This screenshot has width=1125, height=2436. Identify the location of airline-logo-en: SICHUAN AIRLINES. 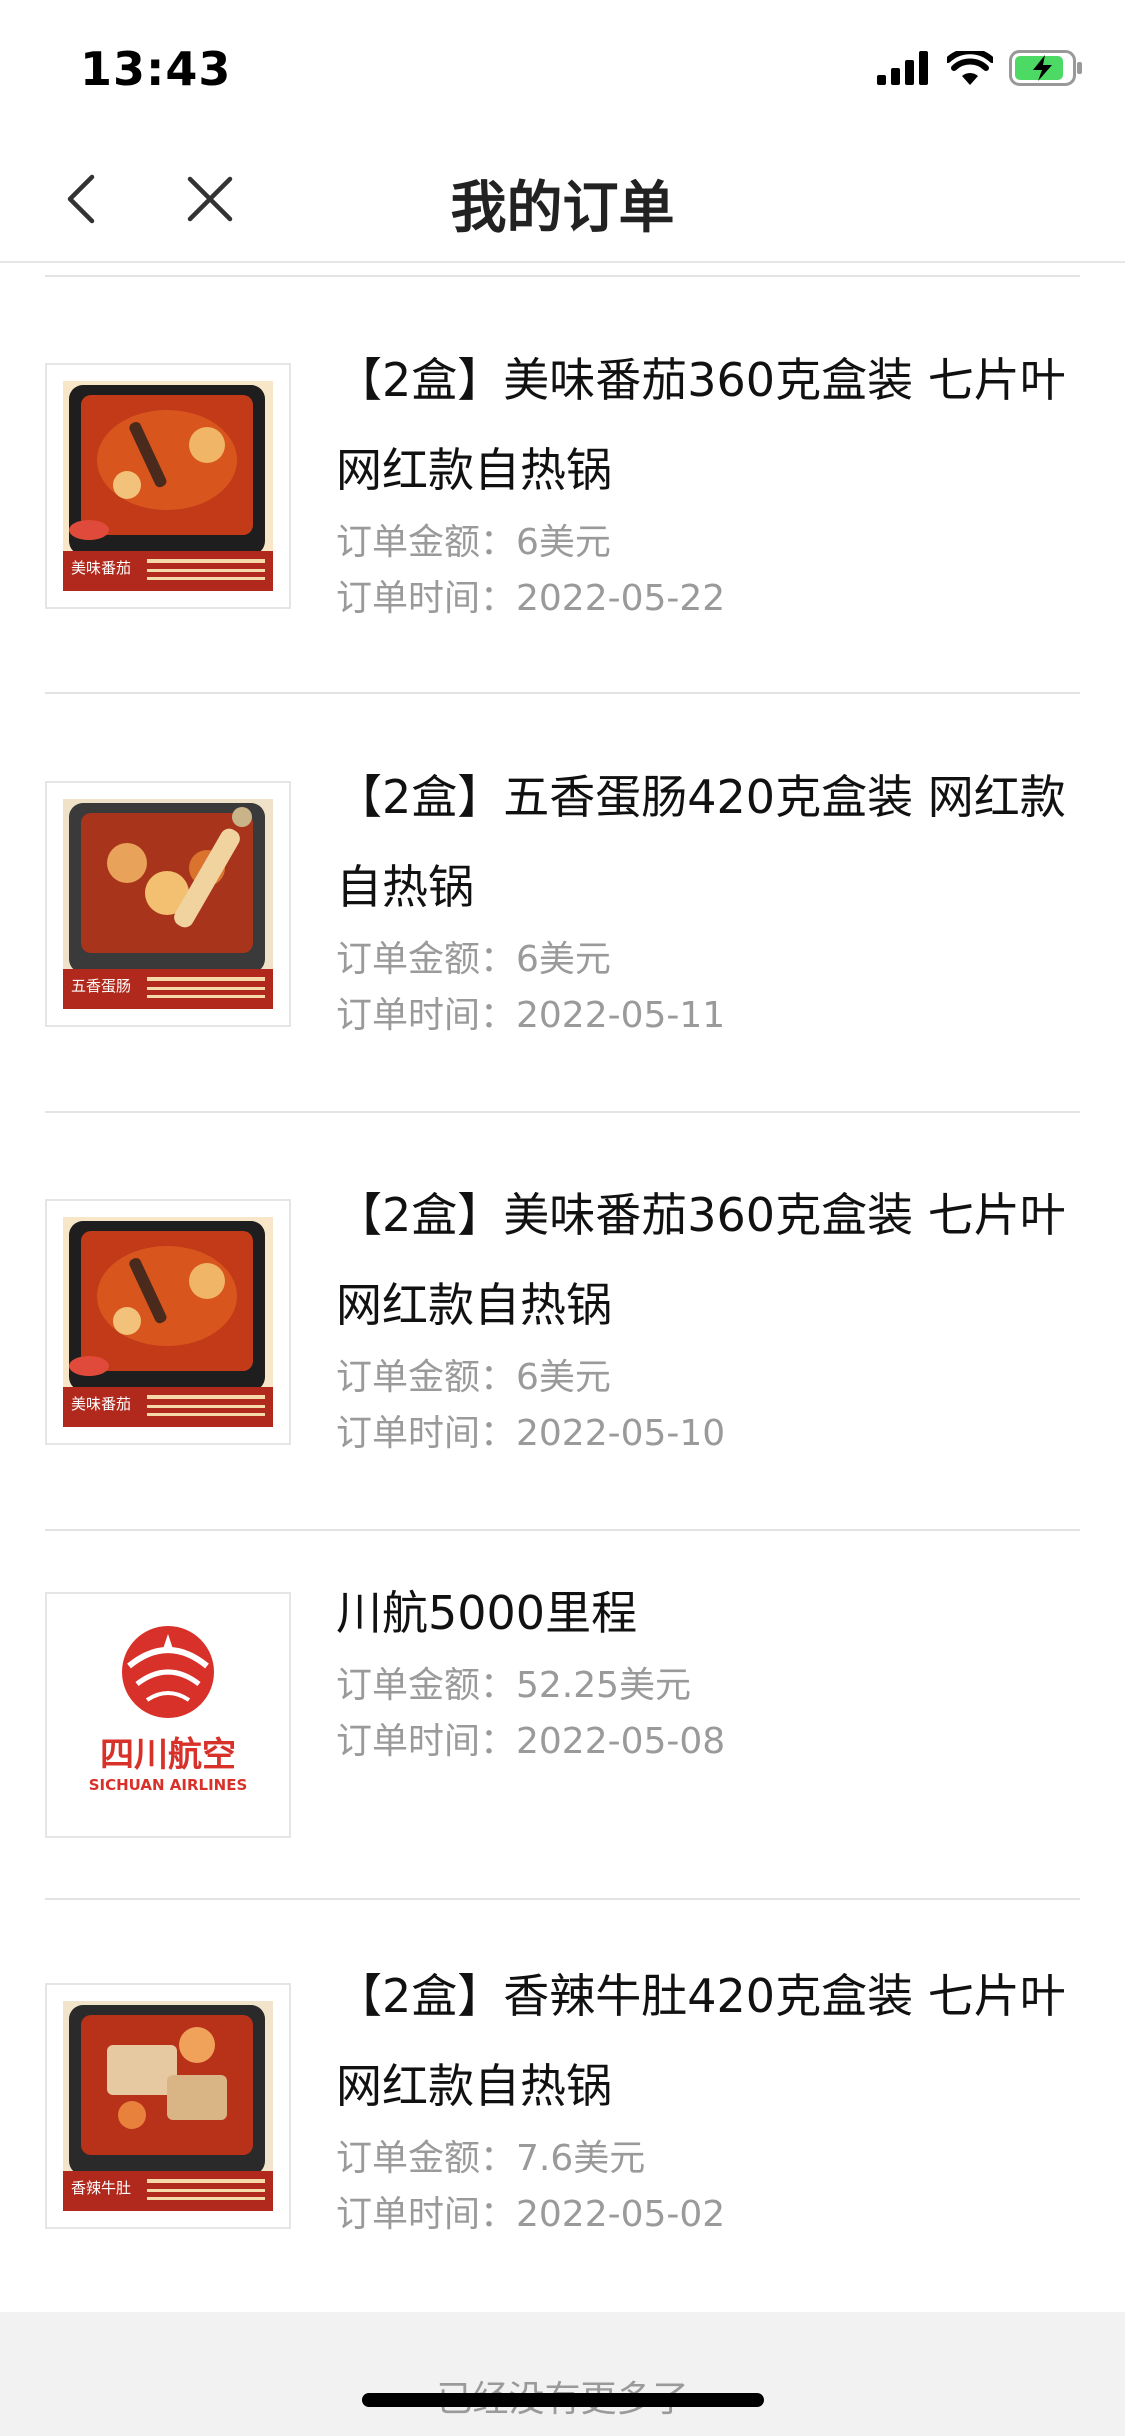
(168, 1785).